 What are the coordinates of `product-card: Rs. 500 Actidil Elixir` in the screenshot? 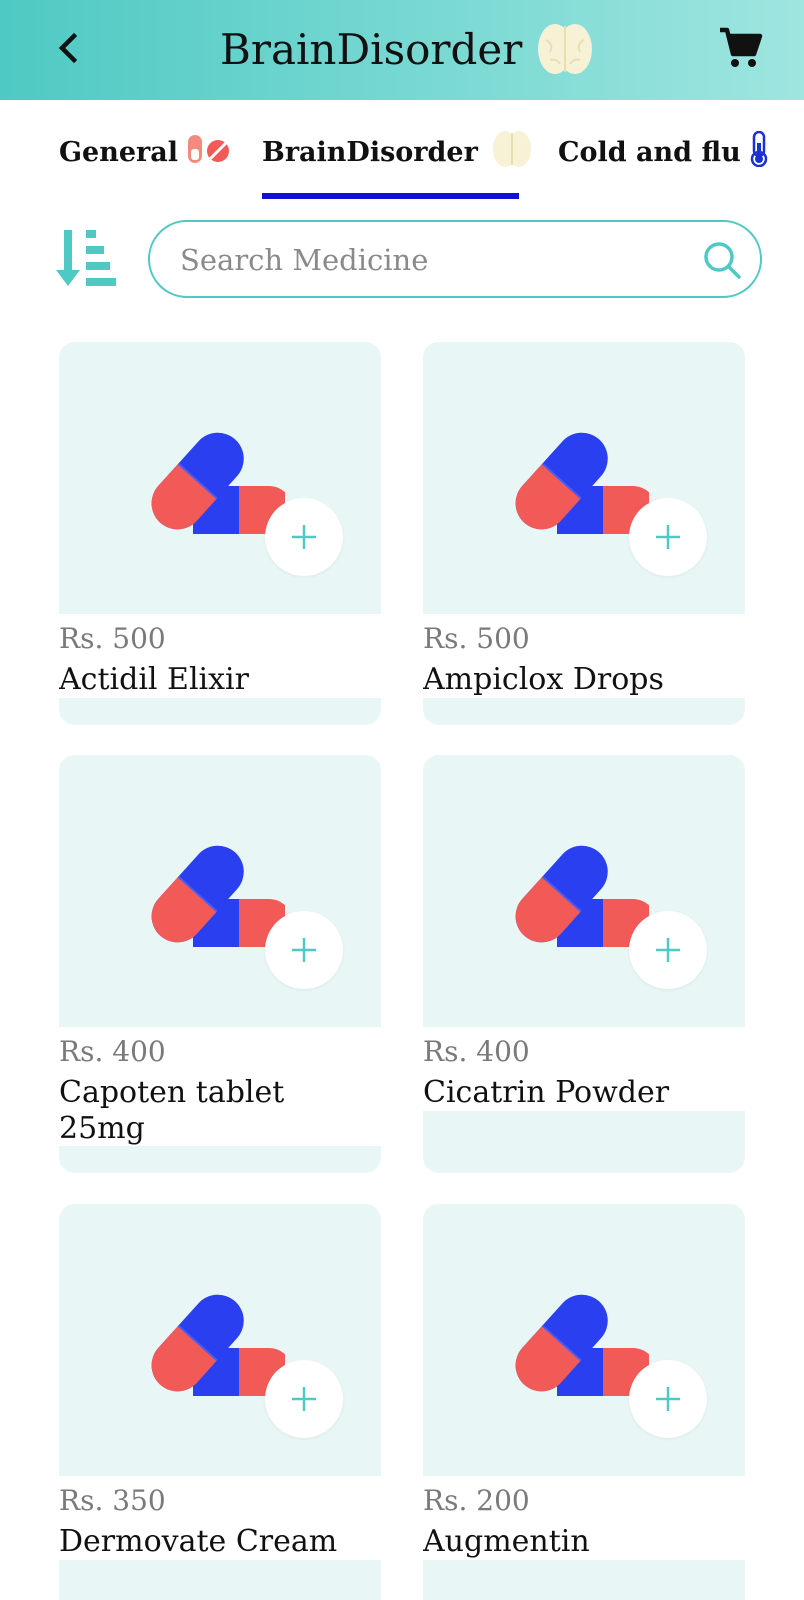 It's located at (220, 533).